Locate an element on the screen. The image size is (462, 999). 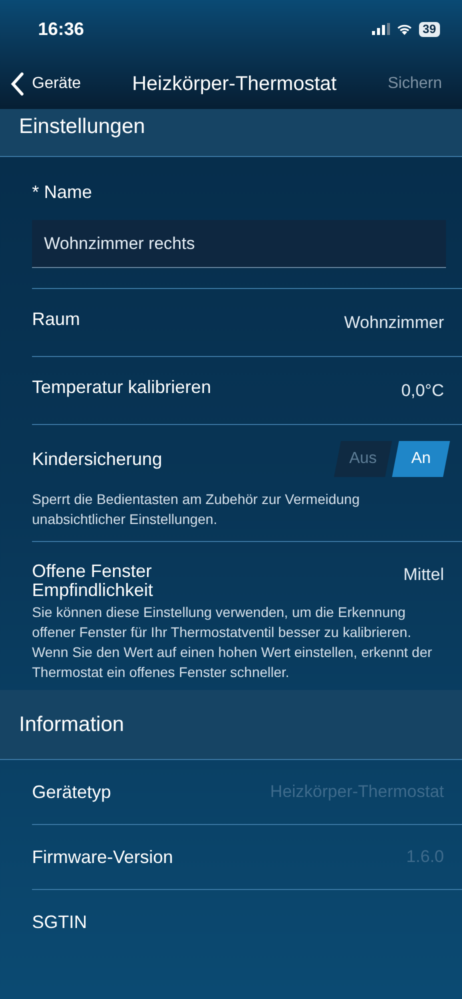
name-field: Wohnzimmer rechts is located at coordinates (239, 244).